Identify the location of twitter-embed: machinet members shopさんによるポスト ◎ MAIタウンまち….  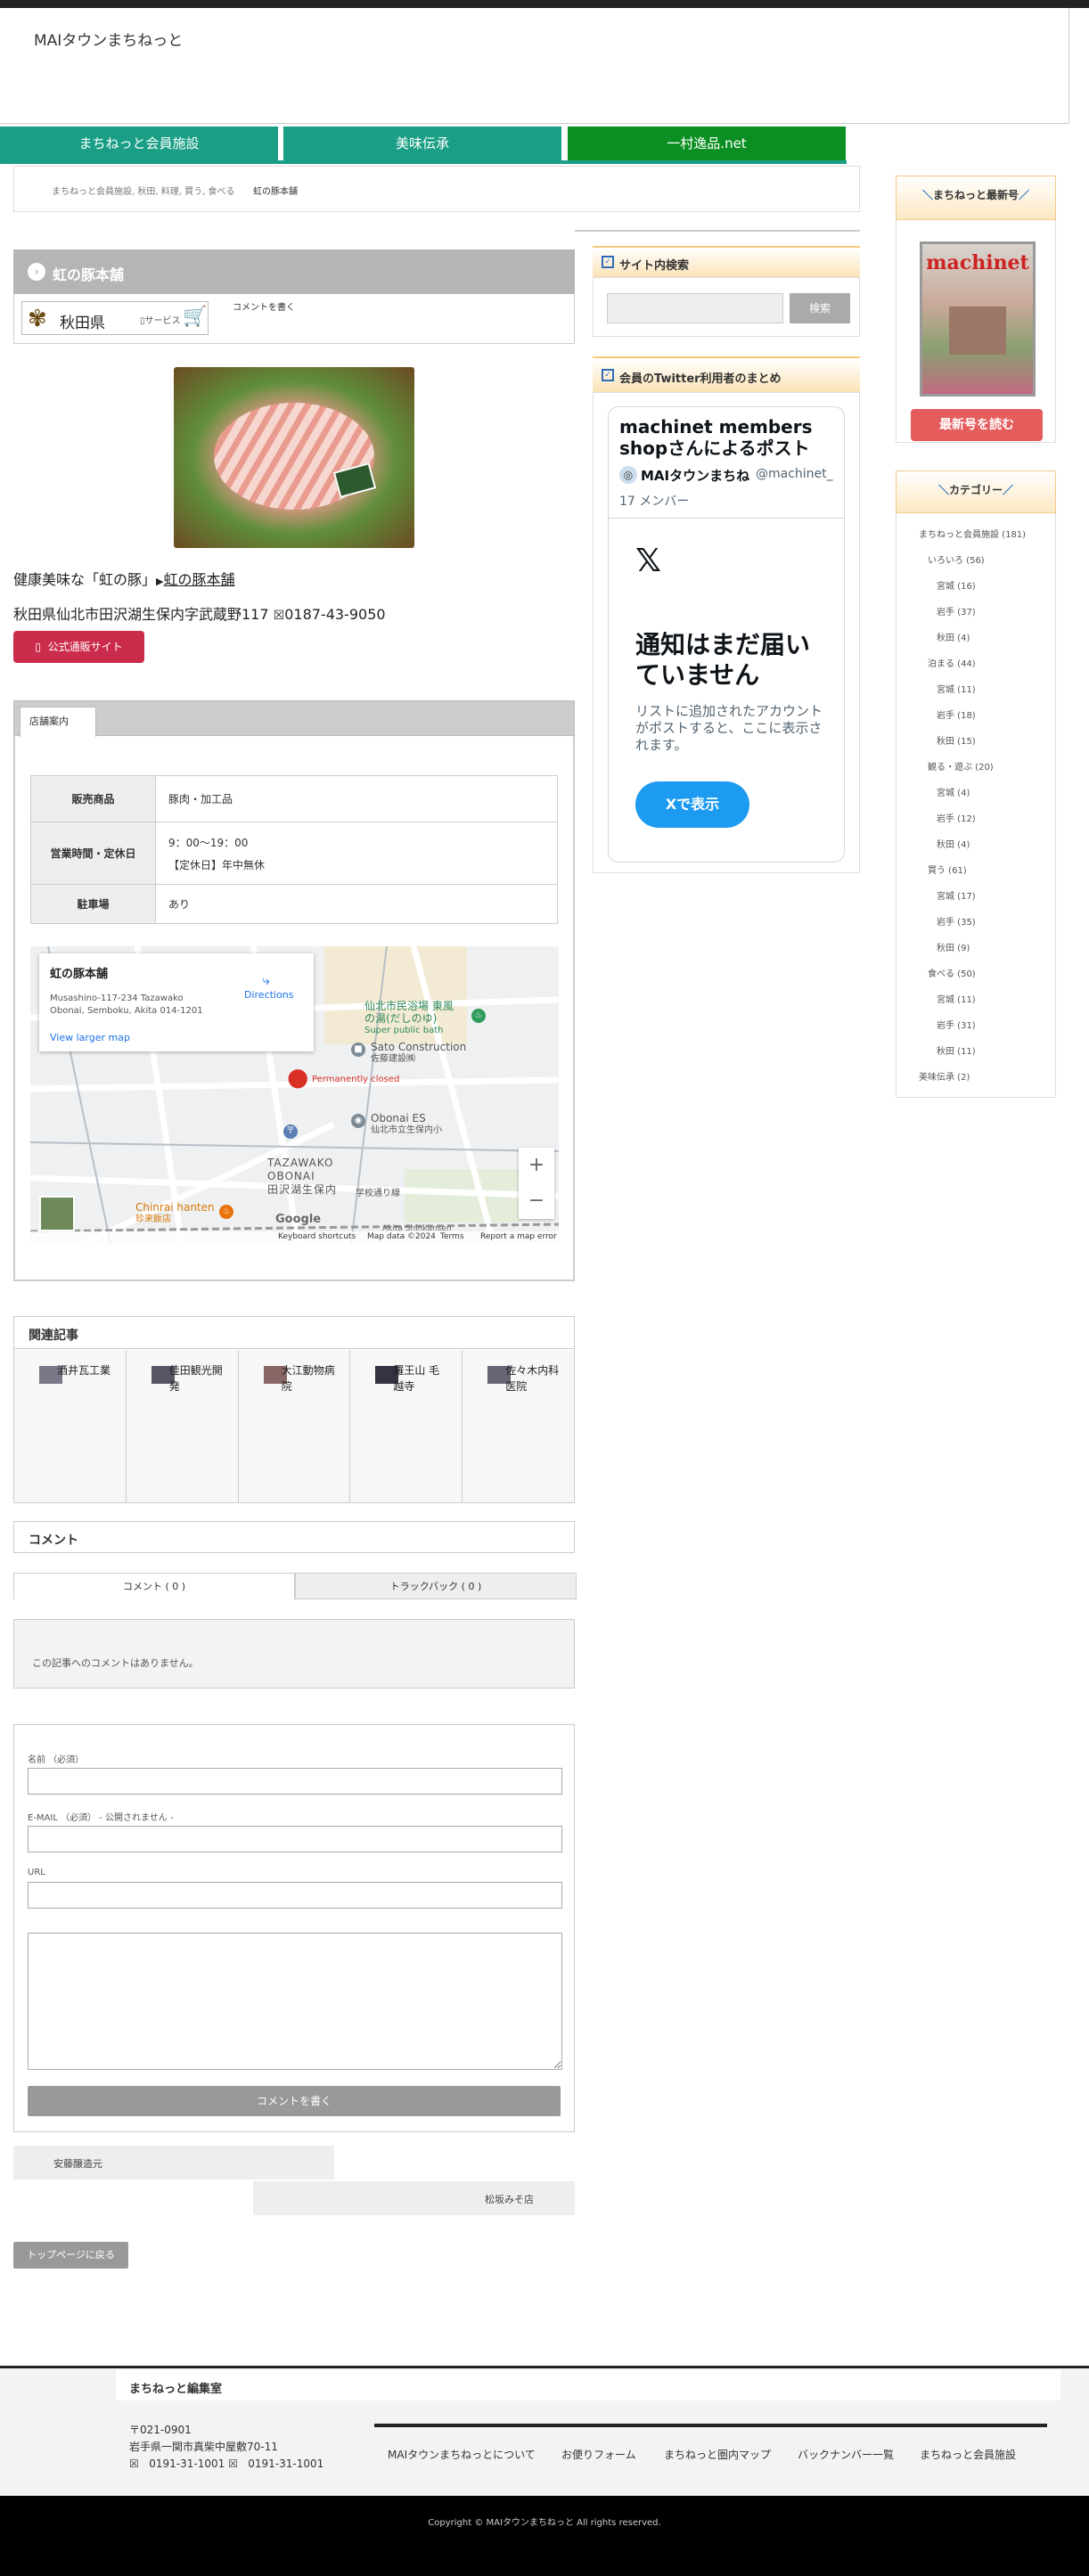
(726, 634).